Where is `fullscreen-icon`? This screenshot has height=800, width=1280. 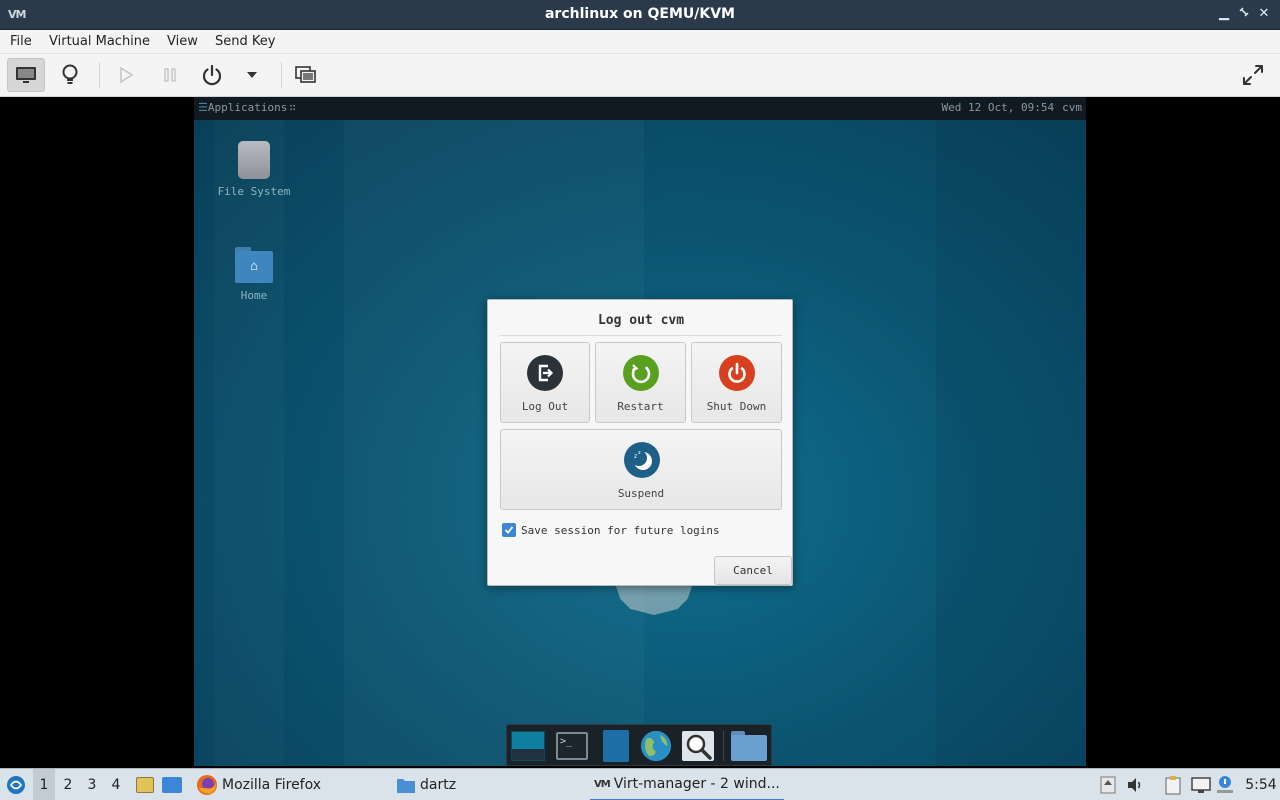
fullscreen-icon is located at coordinates (1253, 75).